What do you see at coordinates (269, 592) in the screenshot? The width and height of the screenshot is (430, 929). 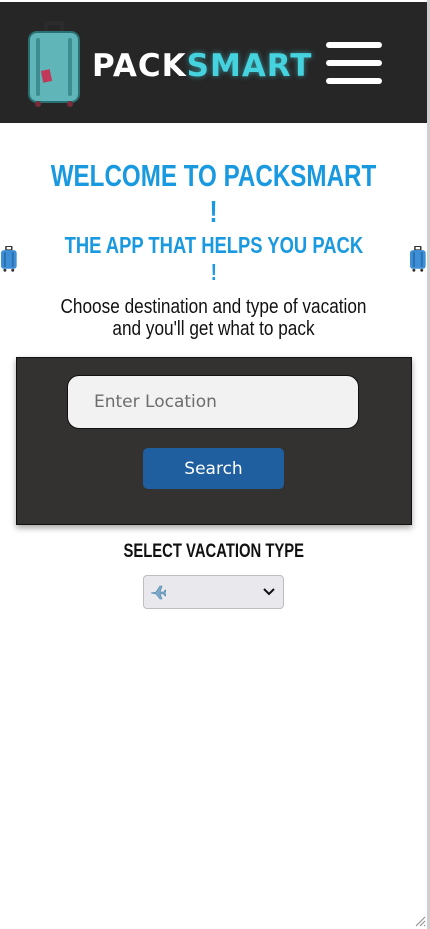 I see `chevron-down-icon` at bounding box center [269, 592].